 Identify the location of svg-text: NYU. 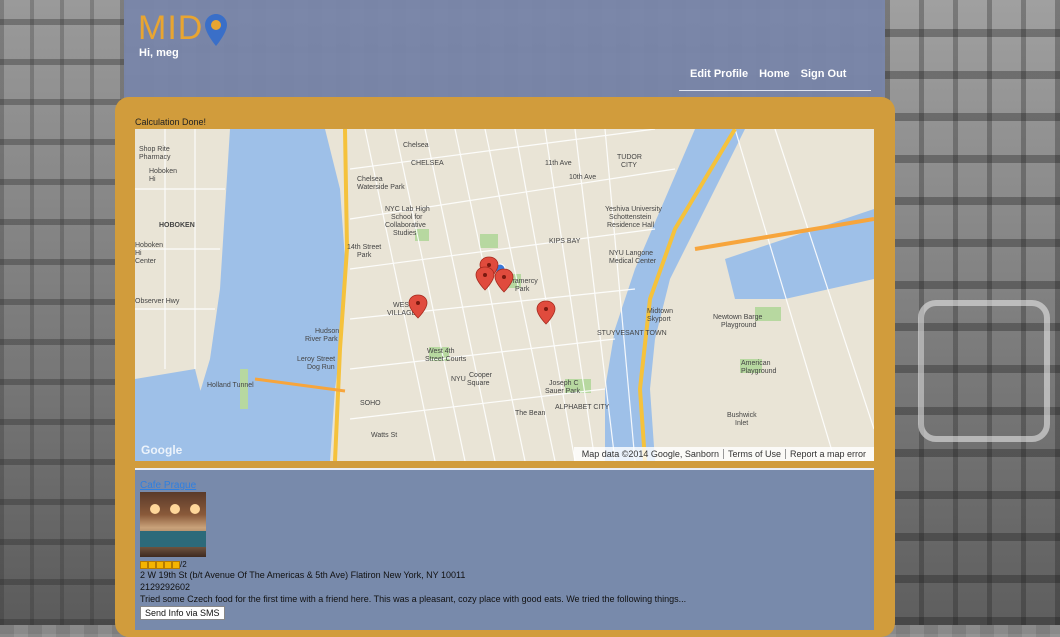
(458, 379).